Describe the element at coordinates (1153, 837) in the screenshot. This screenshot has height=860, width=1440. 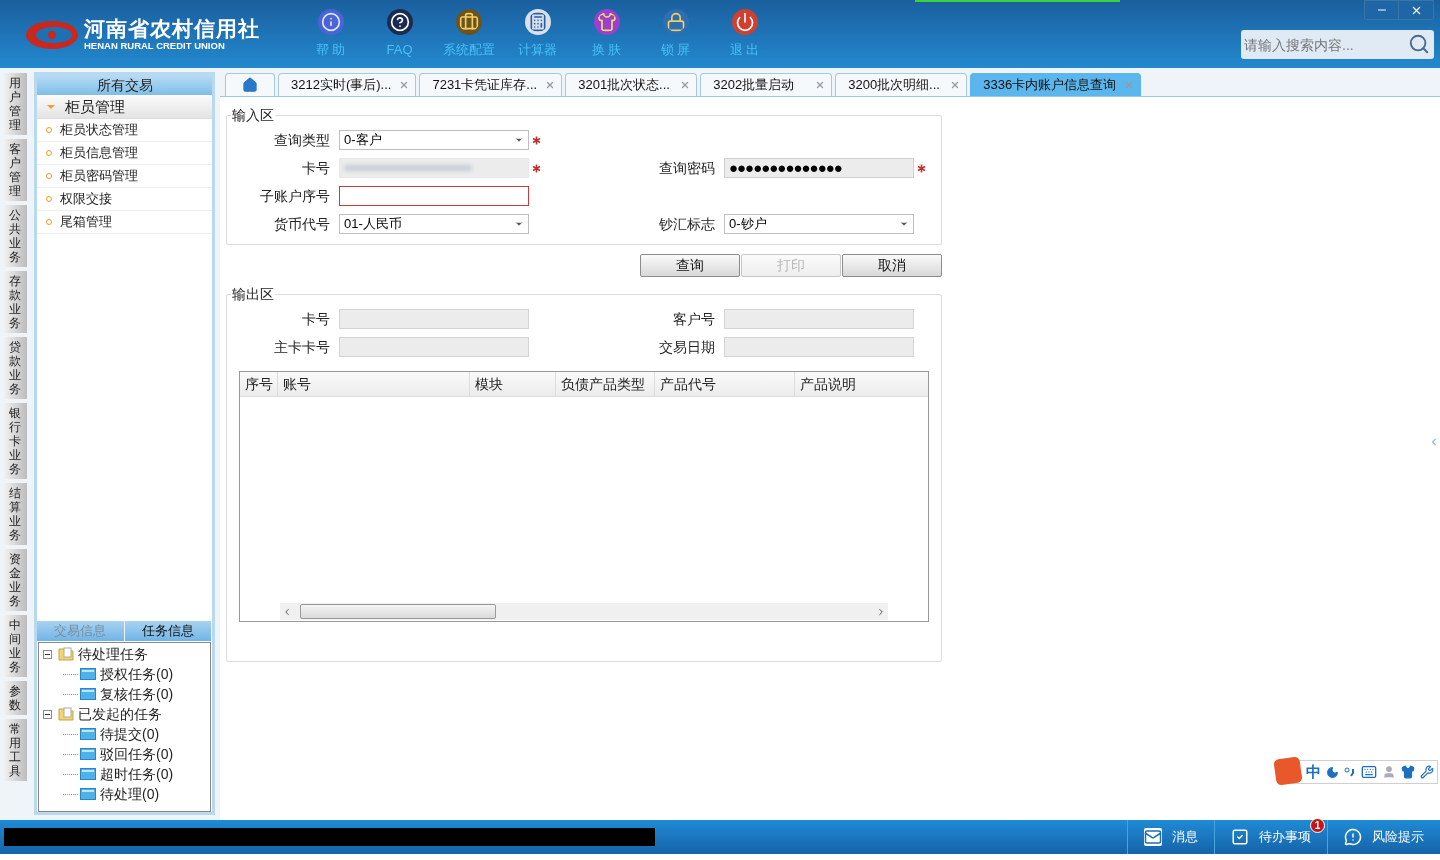
I see `mail-icon` at that location.